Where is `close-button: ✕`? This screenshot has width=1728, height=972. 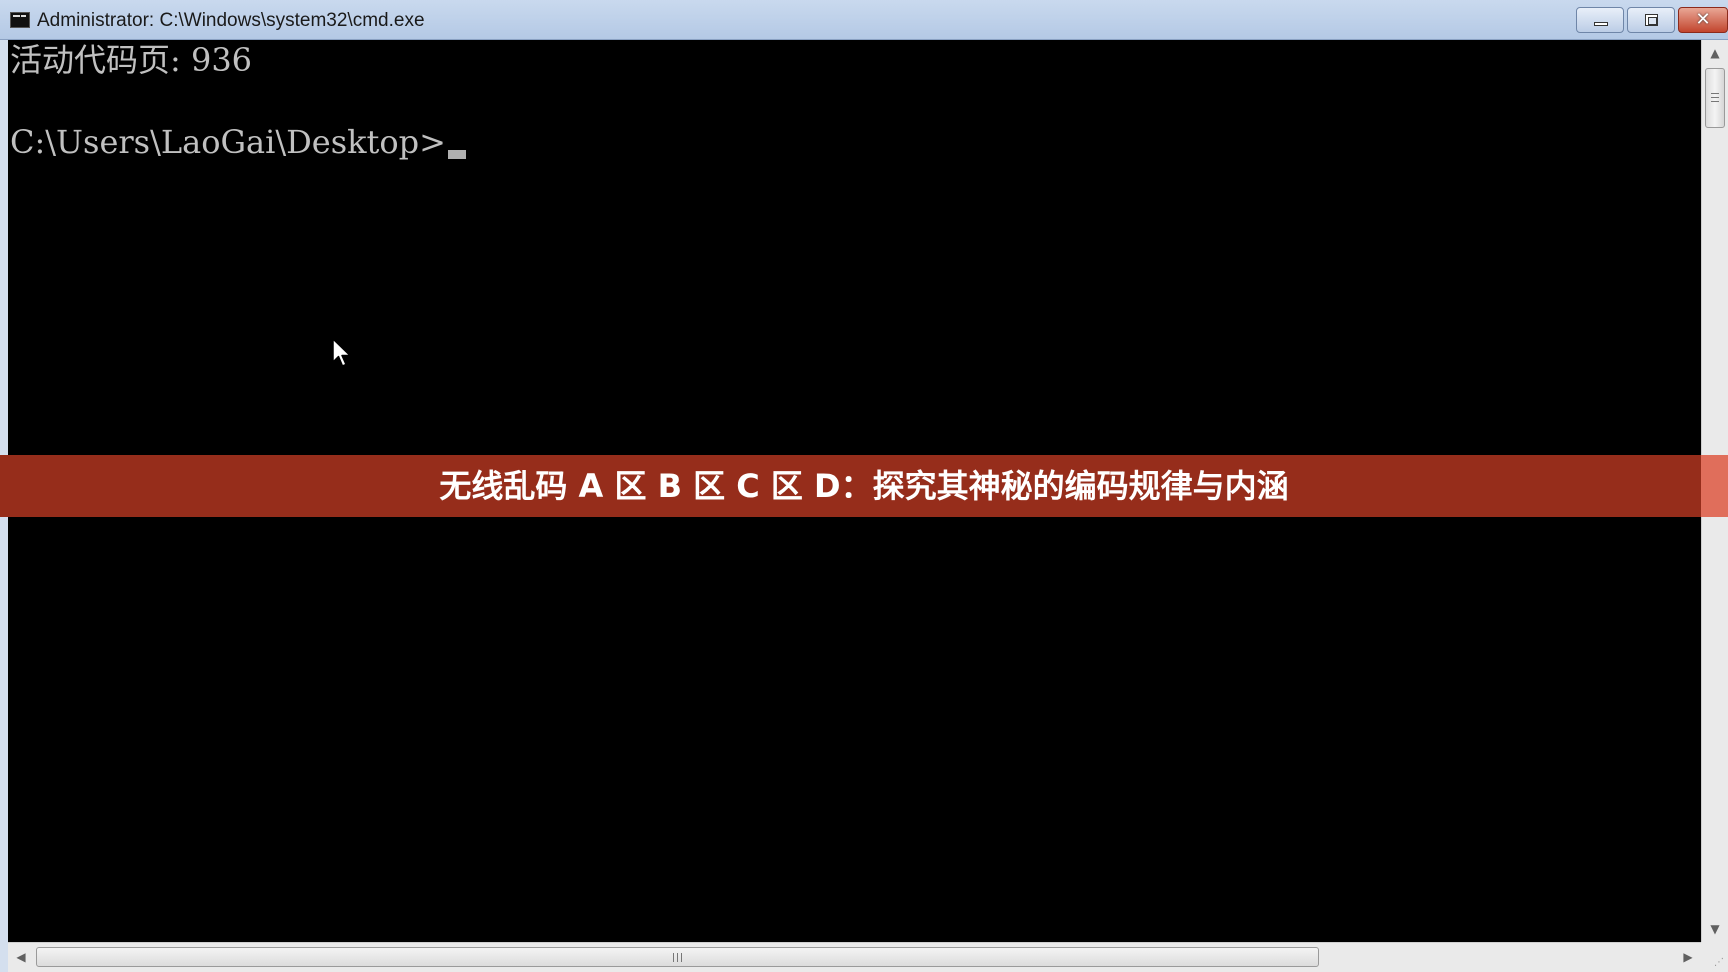
close-button: ✕ is located at coordinates (1703, 20).